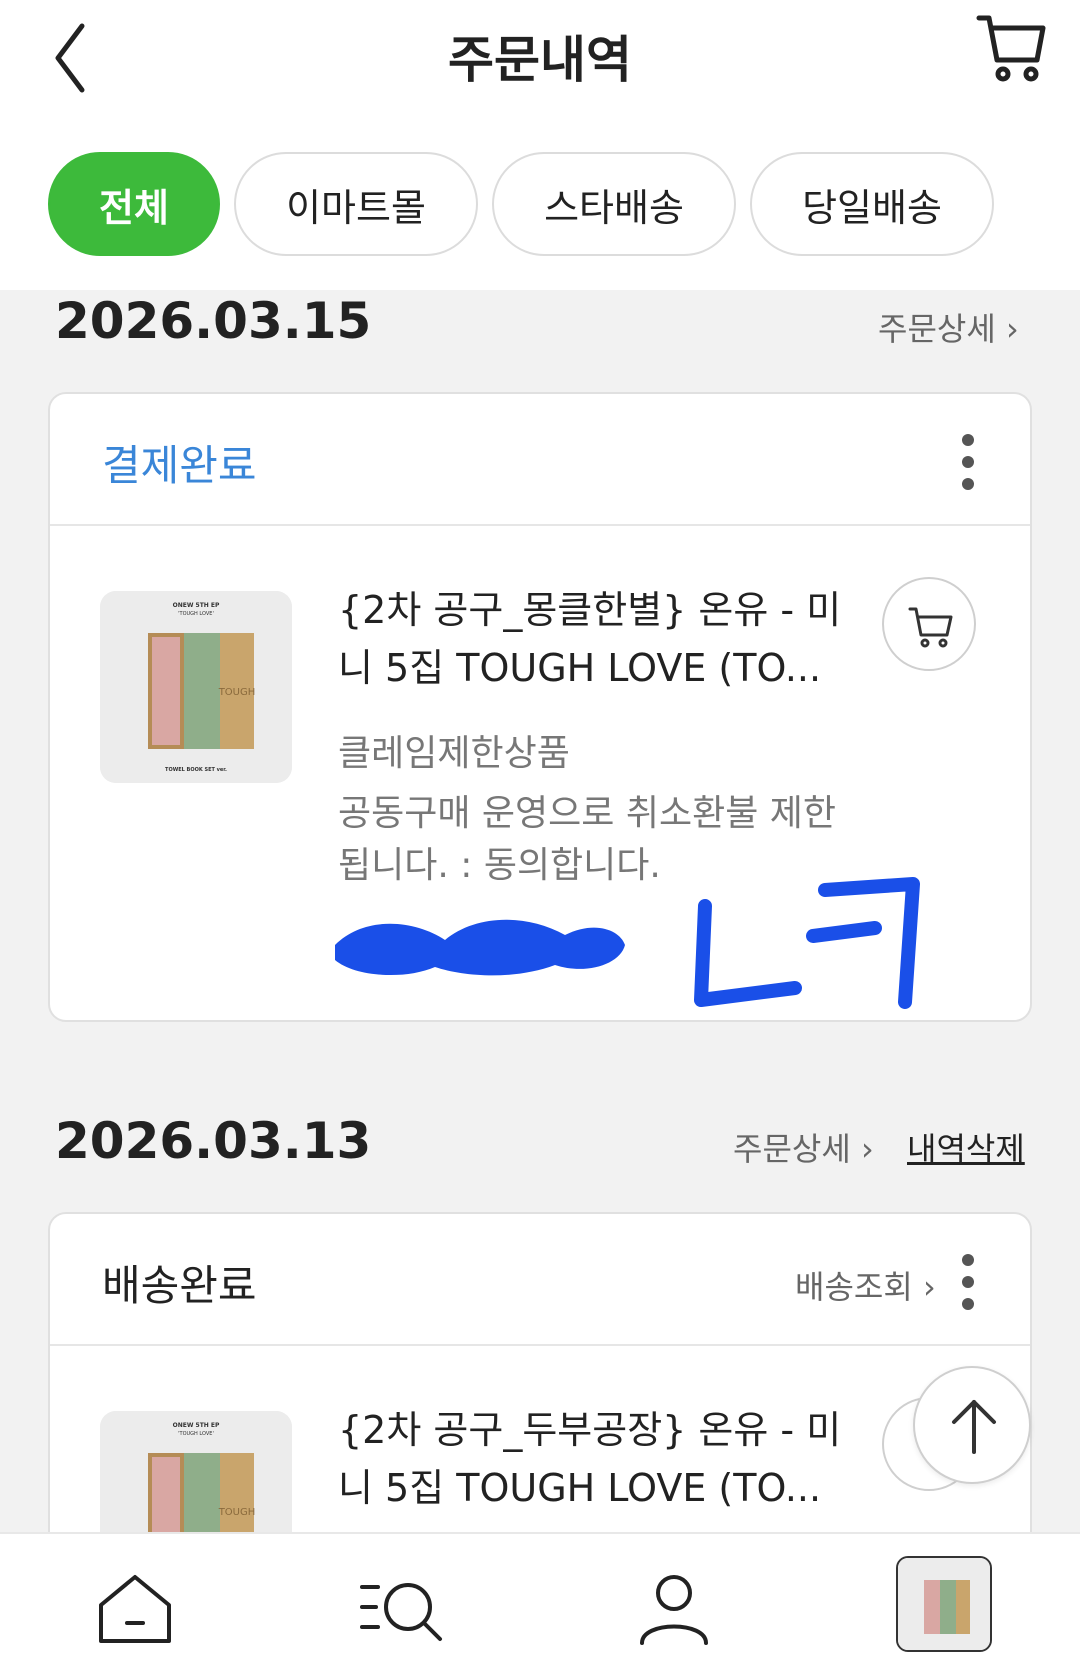 This screenshot has height=1669, width=1080. Describe the element at coordinates (213, 1141) in the screenshot. I see `order-date: 2026.03.13` at that location.